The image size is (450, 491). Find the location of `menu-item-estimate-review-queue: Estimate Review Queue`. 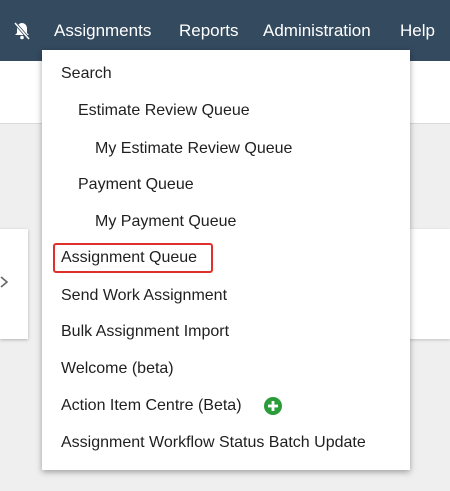

menu-item-estimate-review-queue: Estimate Review Queue is located at coordinates (164, 111).